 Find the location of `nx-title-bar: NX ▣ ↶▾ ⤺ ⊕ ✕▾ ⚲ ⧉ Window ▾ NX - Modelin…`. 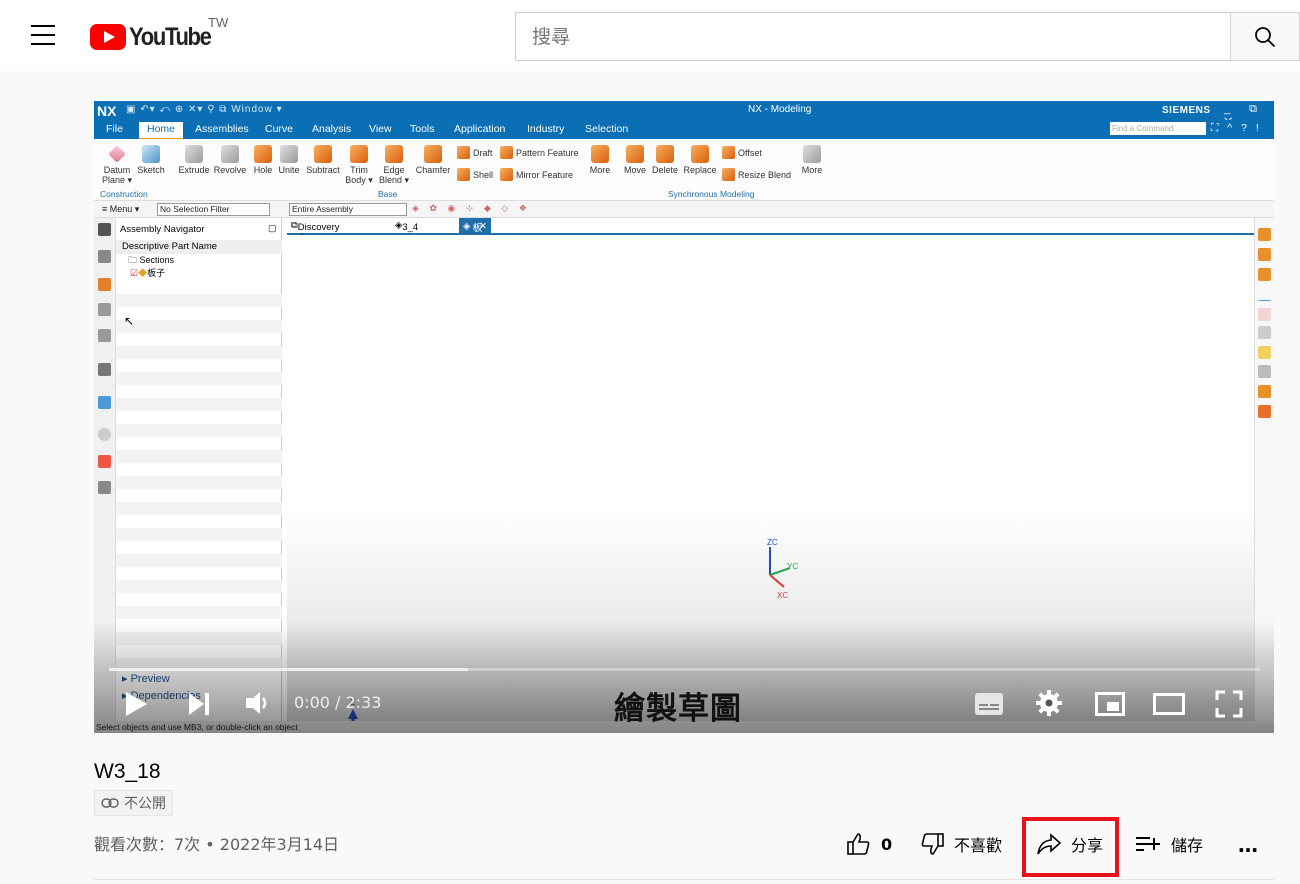

nx-title-bar: NX ▣ ↶▾ ⤺ ⊕ ✕▾ ⚲ ⧉ Window ▾ NX - Modelin… is located at coordinates (684, 114).